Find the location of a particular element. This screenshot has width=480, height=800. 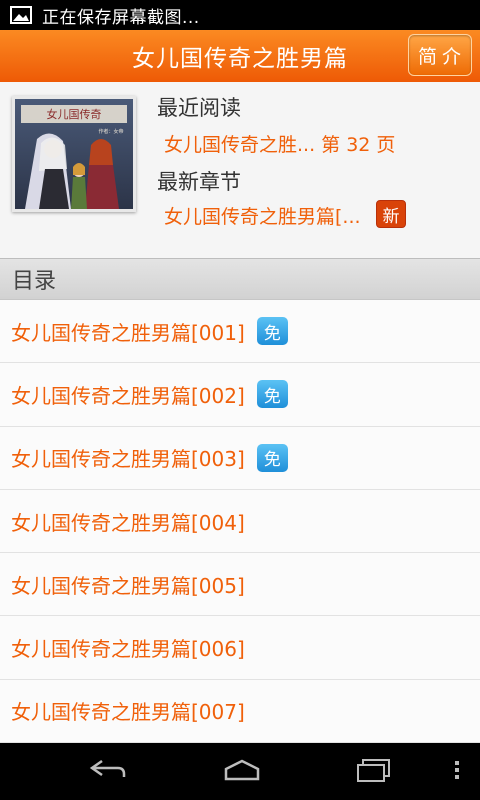

chapter-item: 女儿国传奇之胜男篇[005] is located at coordinates (240, 585).